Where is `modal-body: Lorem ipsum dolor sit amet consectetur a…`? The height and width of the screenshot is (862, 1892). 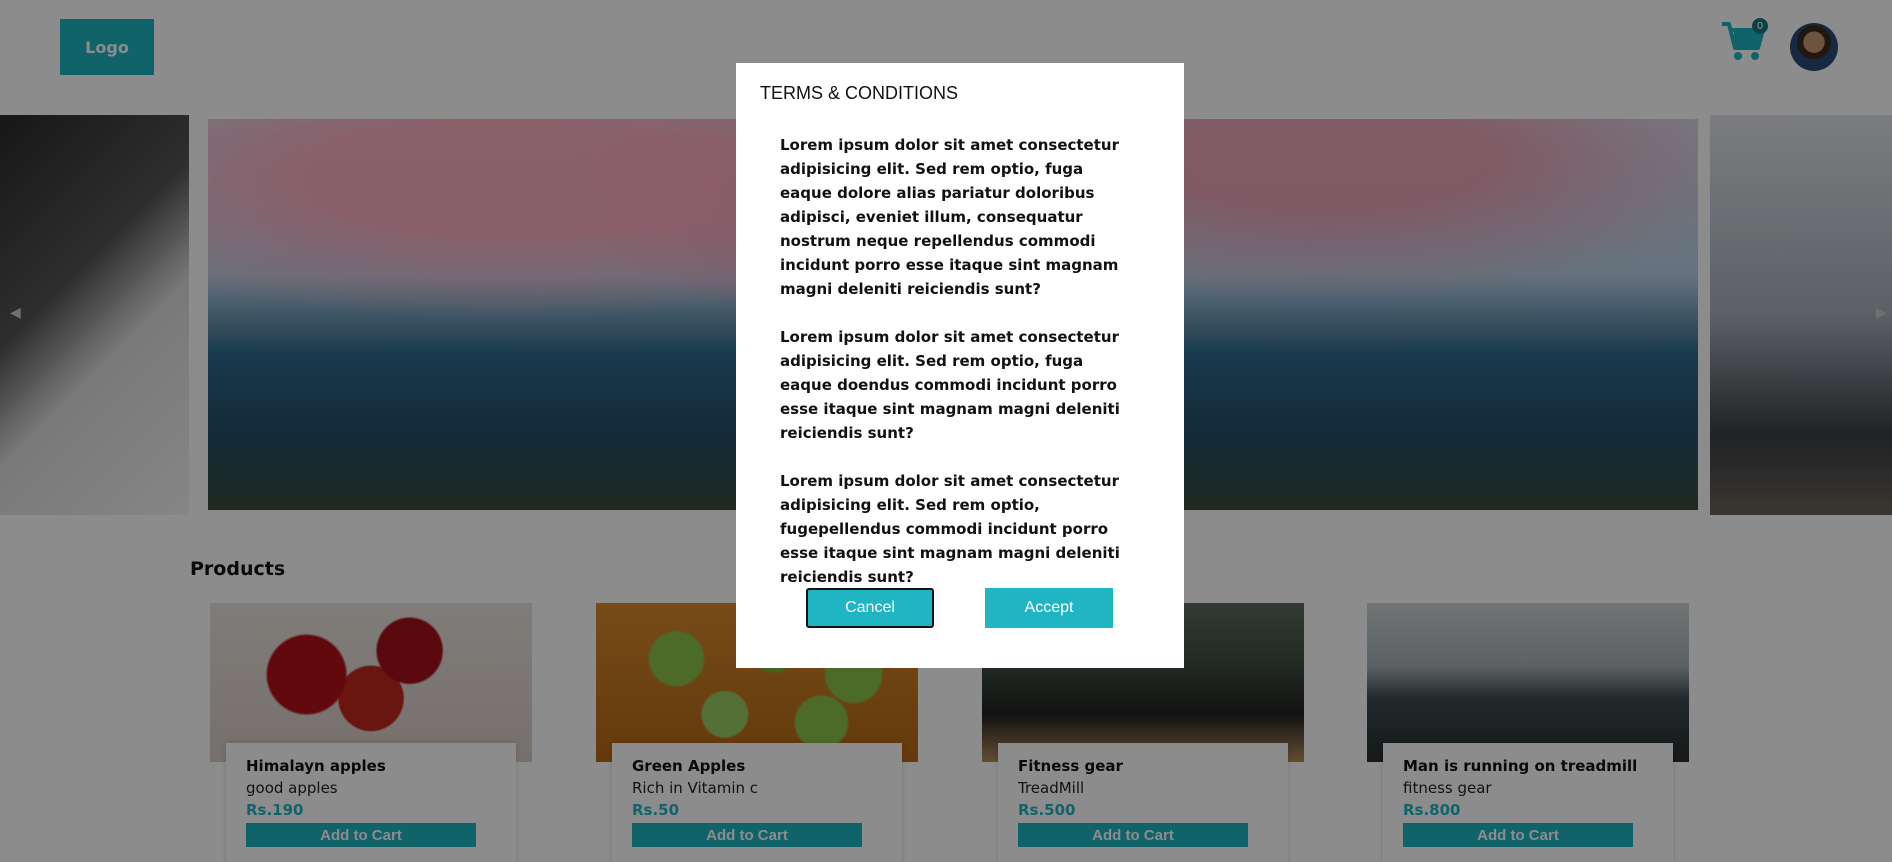
modal-body: Lorem ipsum dolor sit amet consectetur a… is located at coordinates (960, 373).